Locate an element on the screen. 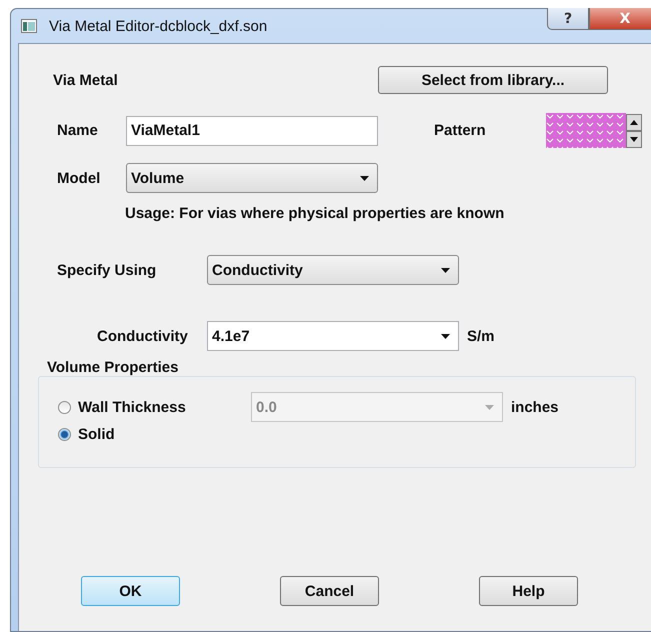 The height and width of the screenshot is (632, 651). name-label: Name is located at coordinates (77, 130).